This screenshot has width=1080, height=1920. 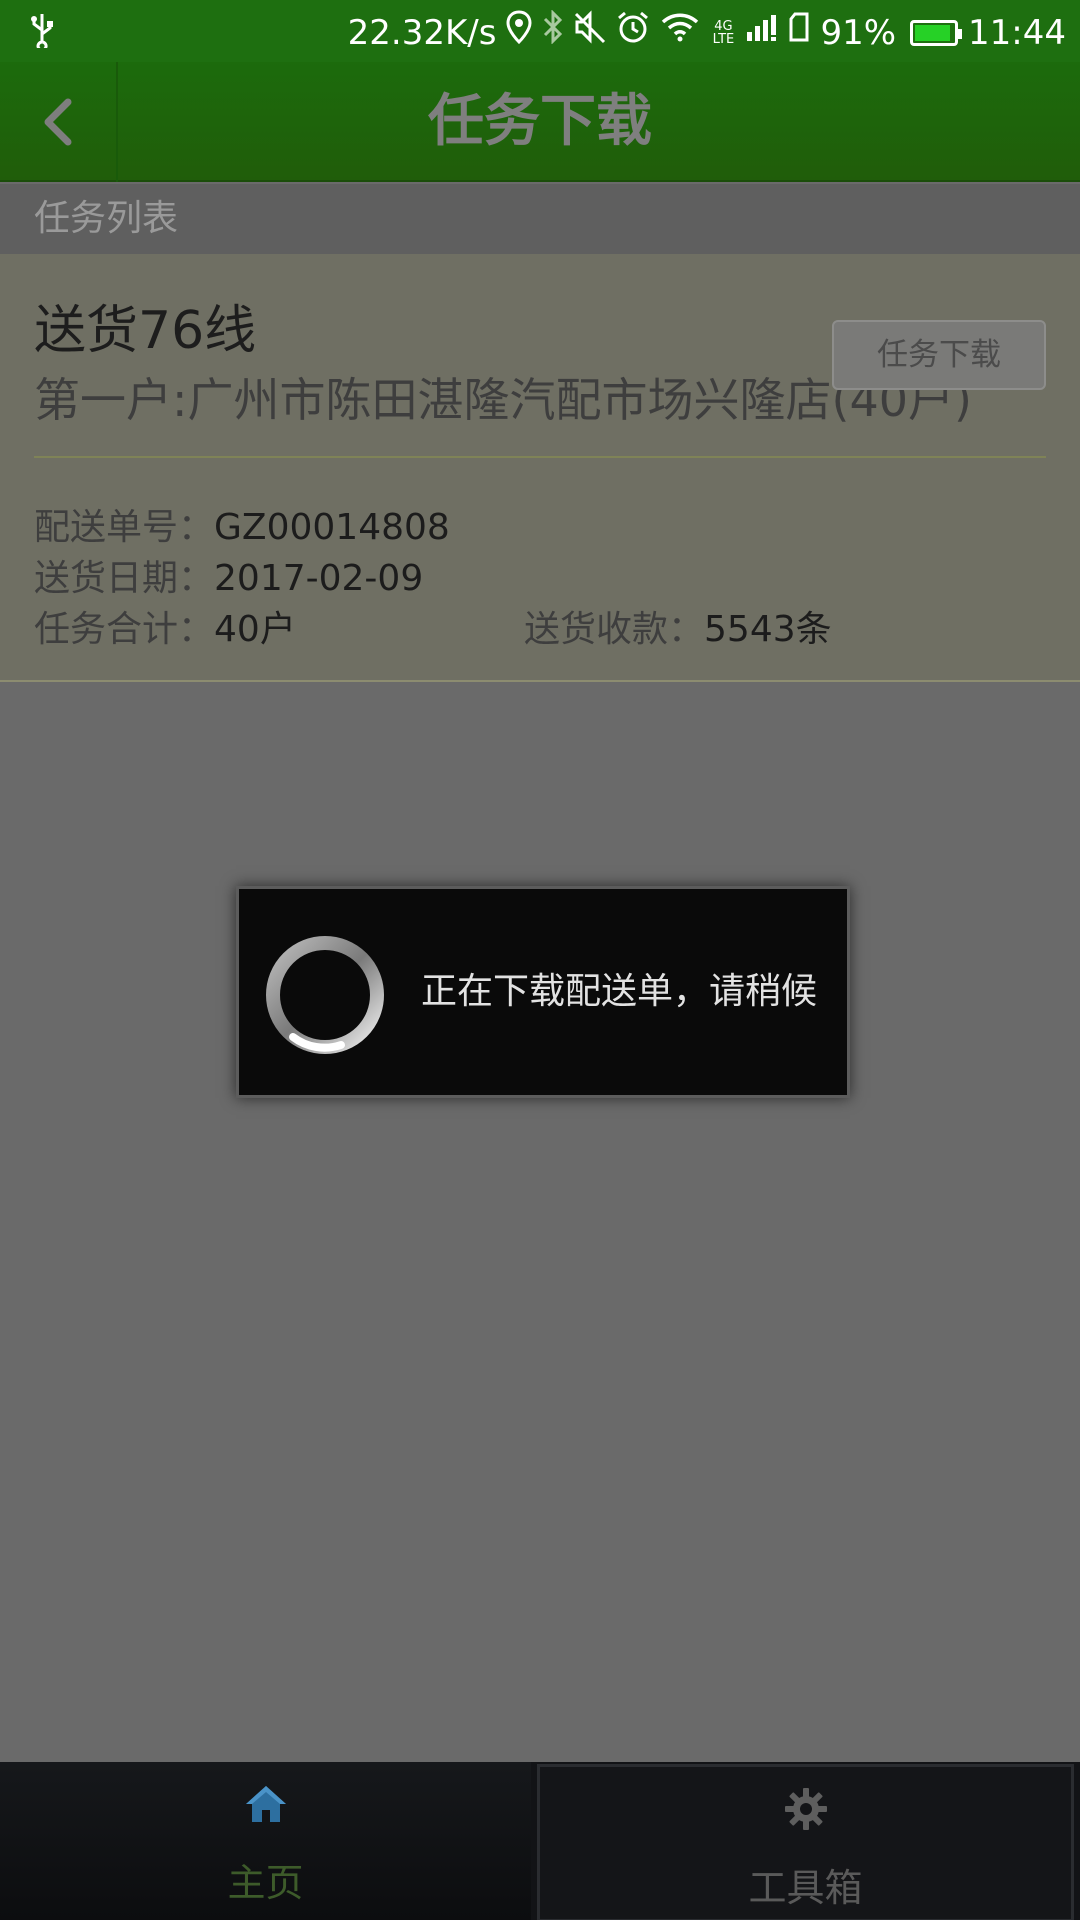 What do you see at coordinates (633, 32) in the screenshot?
I see `alarm-icon` at bounding box center [633, 32].